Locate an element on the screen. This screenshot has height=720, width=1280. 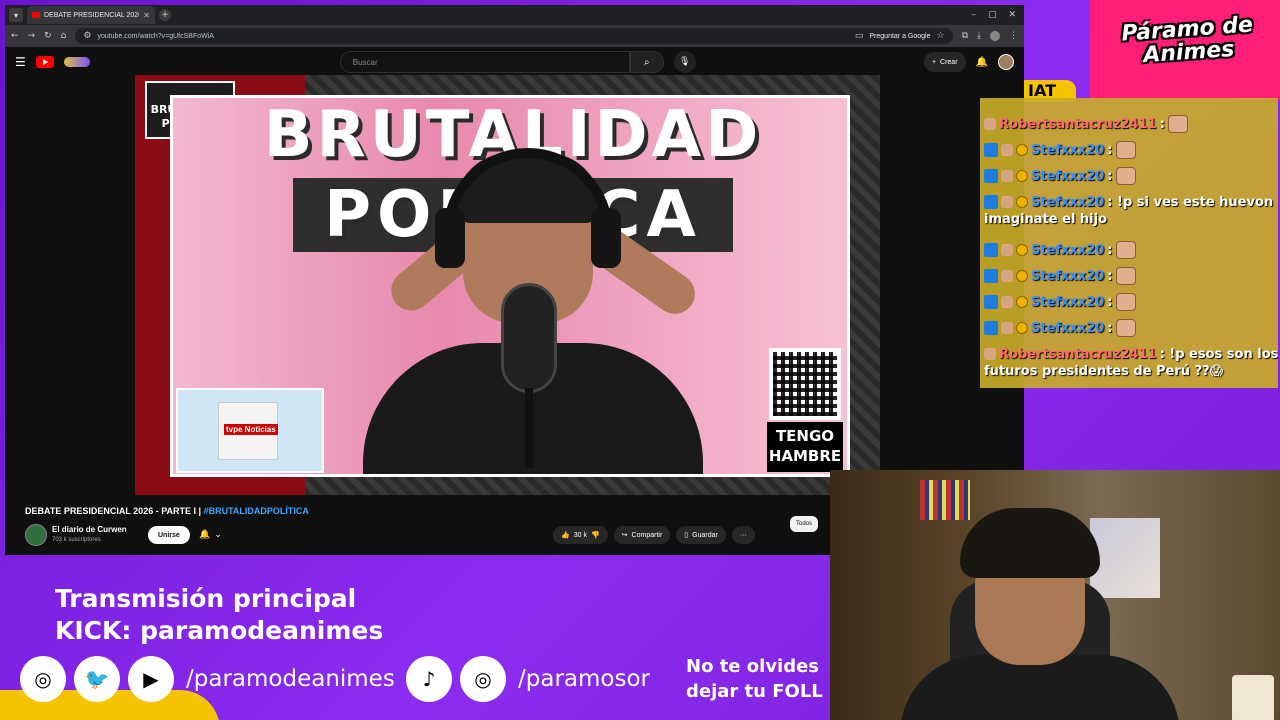
reload-icon: ↻ is located at coordinates (48, 36).